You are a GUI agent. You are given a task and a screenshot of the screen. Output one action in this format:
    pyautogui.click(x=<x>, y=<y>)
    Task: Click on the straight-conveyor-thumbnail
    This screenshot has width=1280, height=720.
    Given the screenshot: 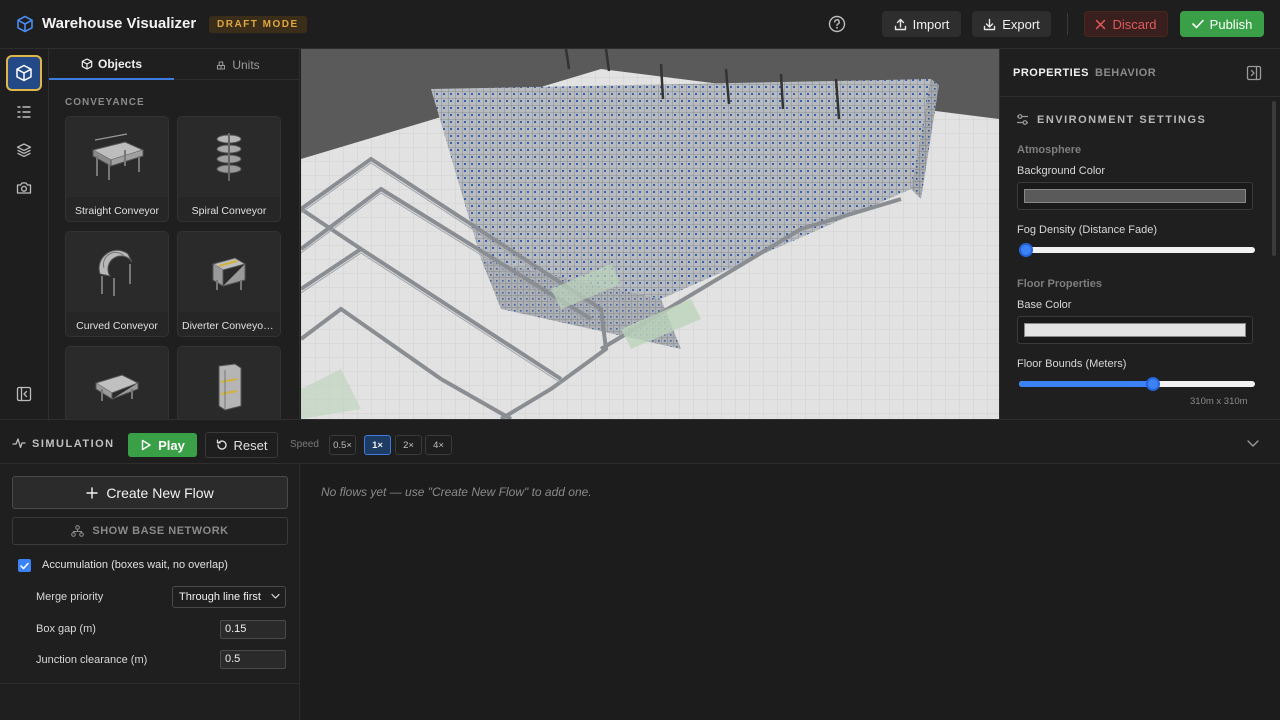 What is the action you would take?
    pyautogui.click(x=117, y=157)
    